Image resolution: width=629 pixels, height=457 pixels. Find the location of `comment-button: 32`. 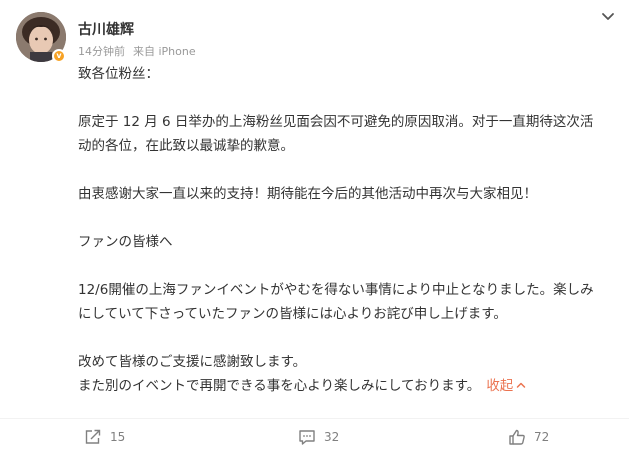

comment-button: 32 is located at coordinates (318, 437).